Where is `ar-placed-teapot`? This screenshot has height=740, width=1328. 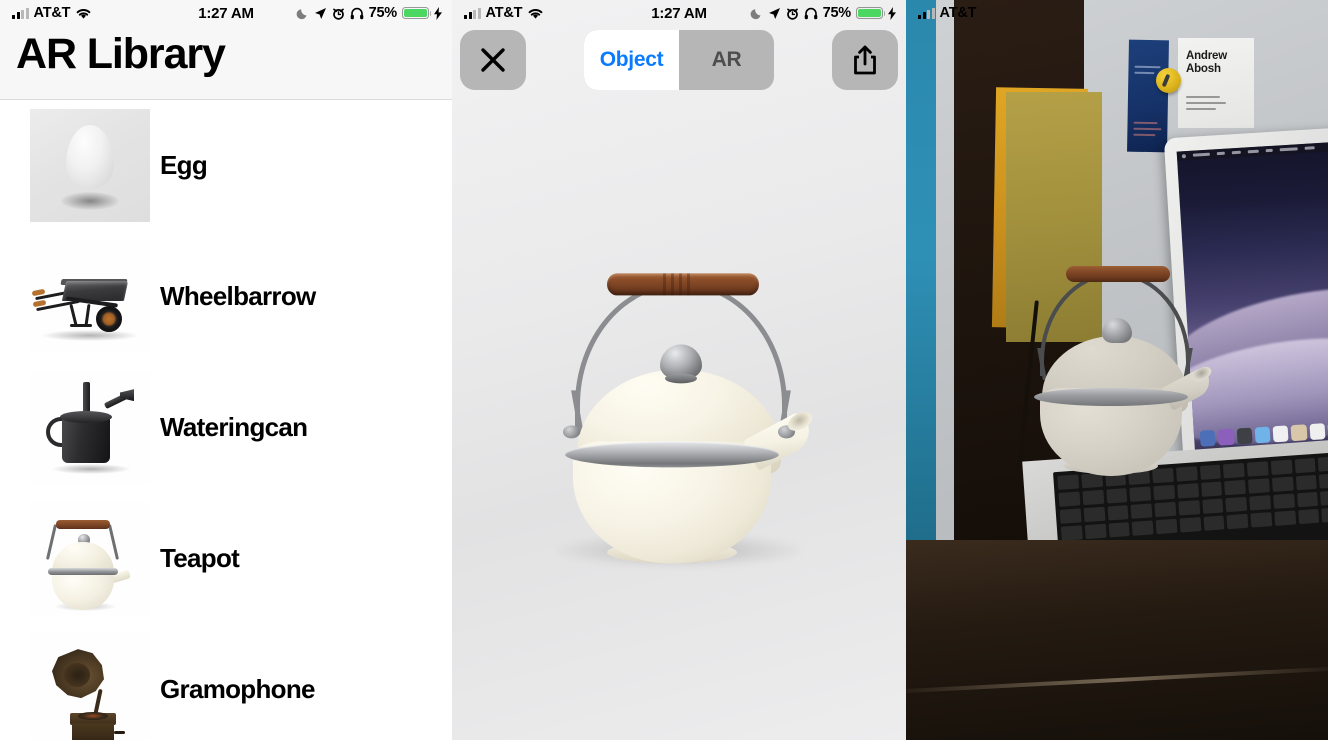 ar-placed-teapot is located at coordinates (1115, 368).